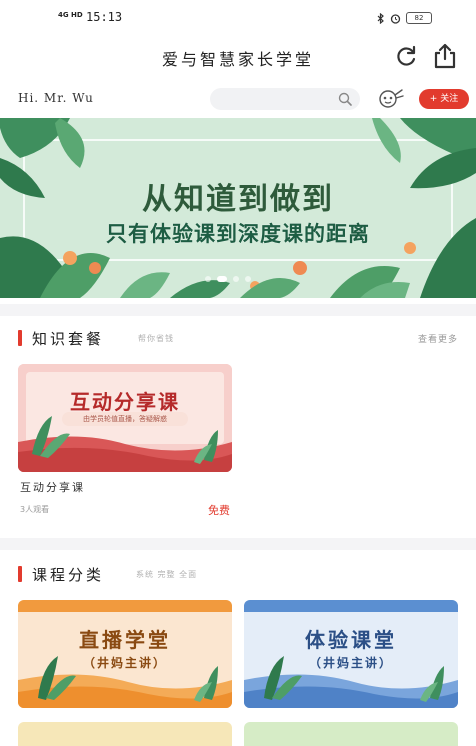 Image resolution: width=476 pixels, height=746 pixels. Describe the element at coordinates (68, 575) in the screenshot. I see `section-title: 课程分类` at that location.